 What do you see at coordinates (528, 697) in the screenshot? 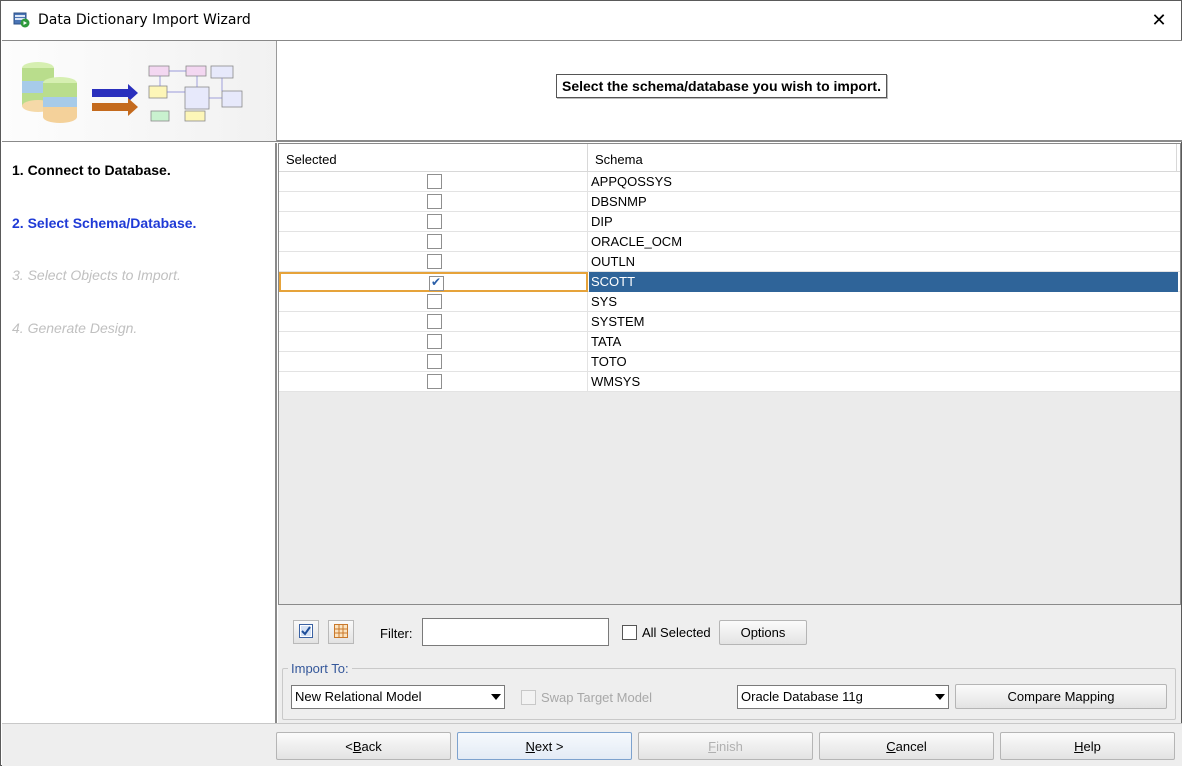
I see `swap-target-model-checkbox` at bounding box center [528, 697].